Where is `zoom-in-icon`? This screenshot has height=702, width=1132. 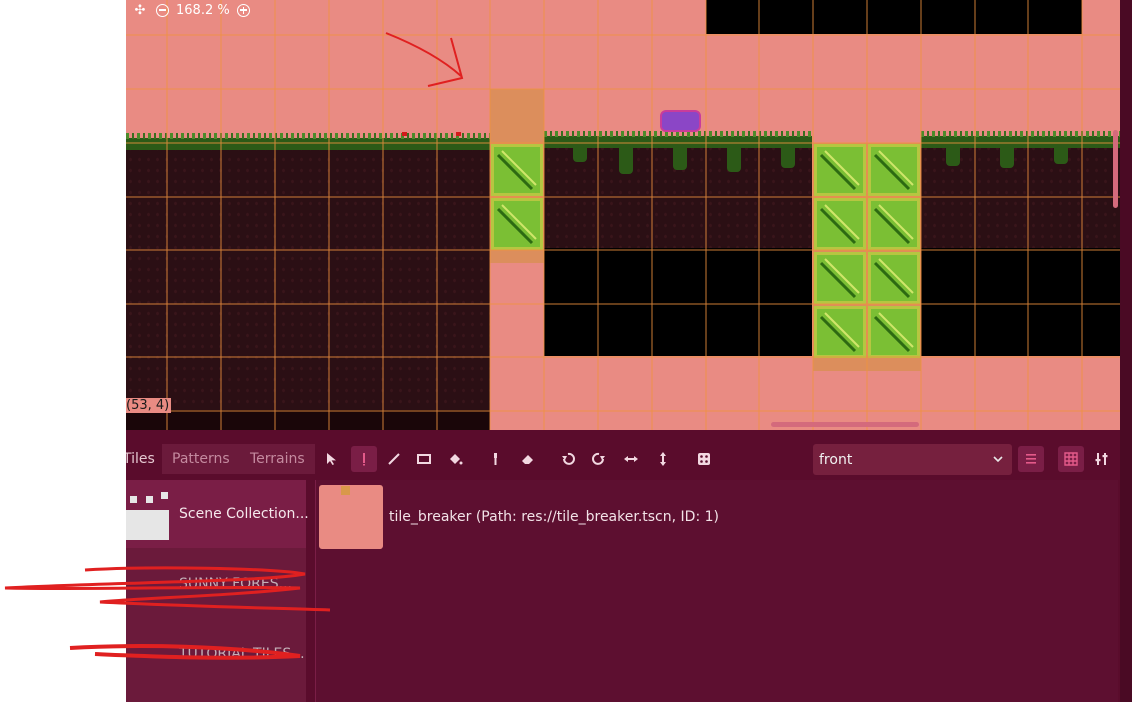 zoom-in-icon is located at coordinates (244, 10).